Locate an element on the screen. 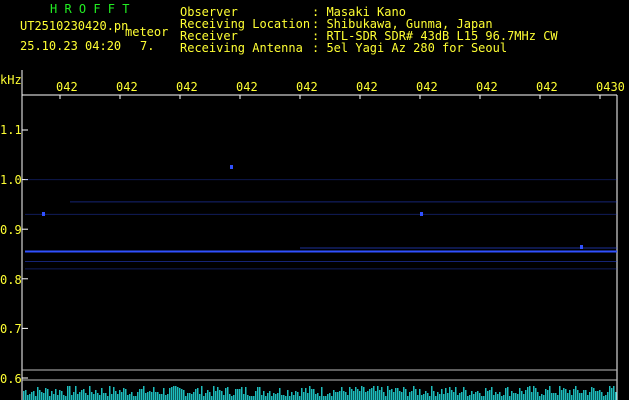 Image resolution: width=629 pixels, height=400 pixels. filename: UT2510230420.pn is located at coordinates (74, 26).